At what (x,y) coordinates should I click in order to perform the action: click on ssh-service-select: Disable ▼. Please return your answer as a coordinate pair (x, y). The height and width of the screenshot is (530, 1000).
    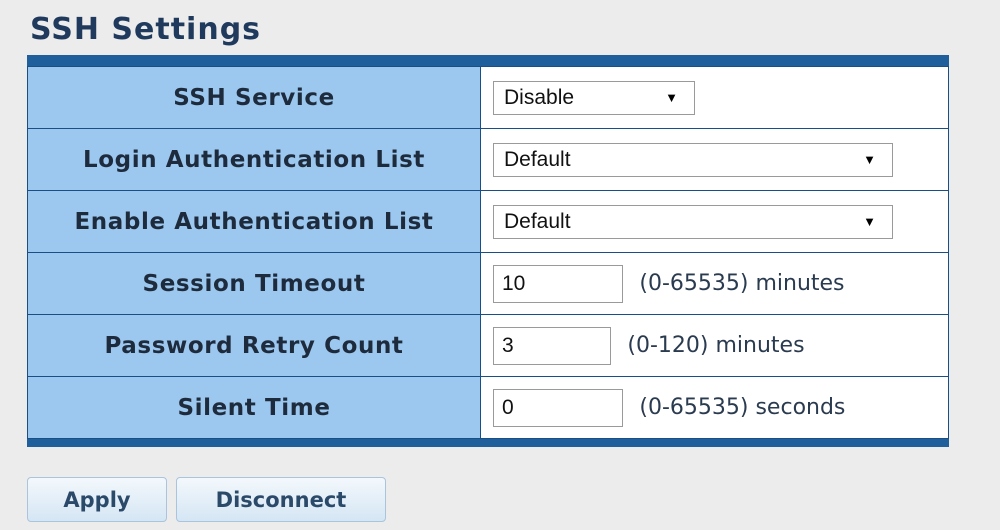
    Looking at the image, I should click on (594, 97).